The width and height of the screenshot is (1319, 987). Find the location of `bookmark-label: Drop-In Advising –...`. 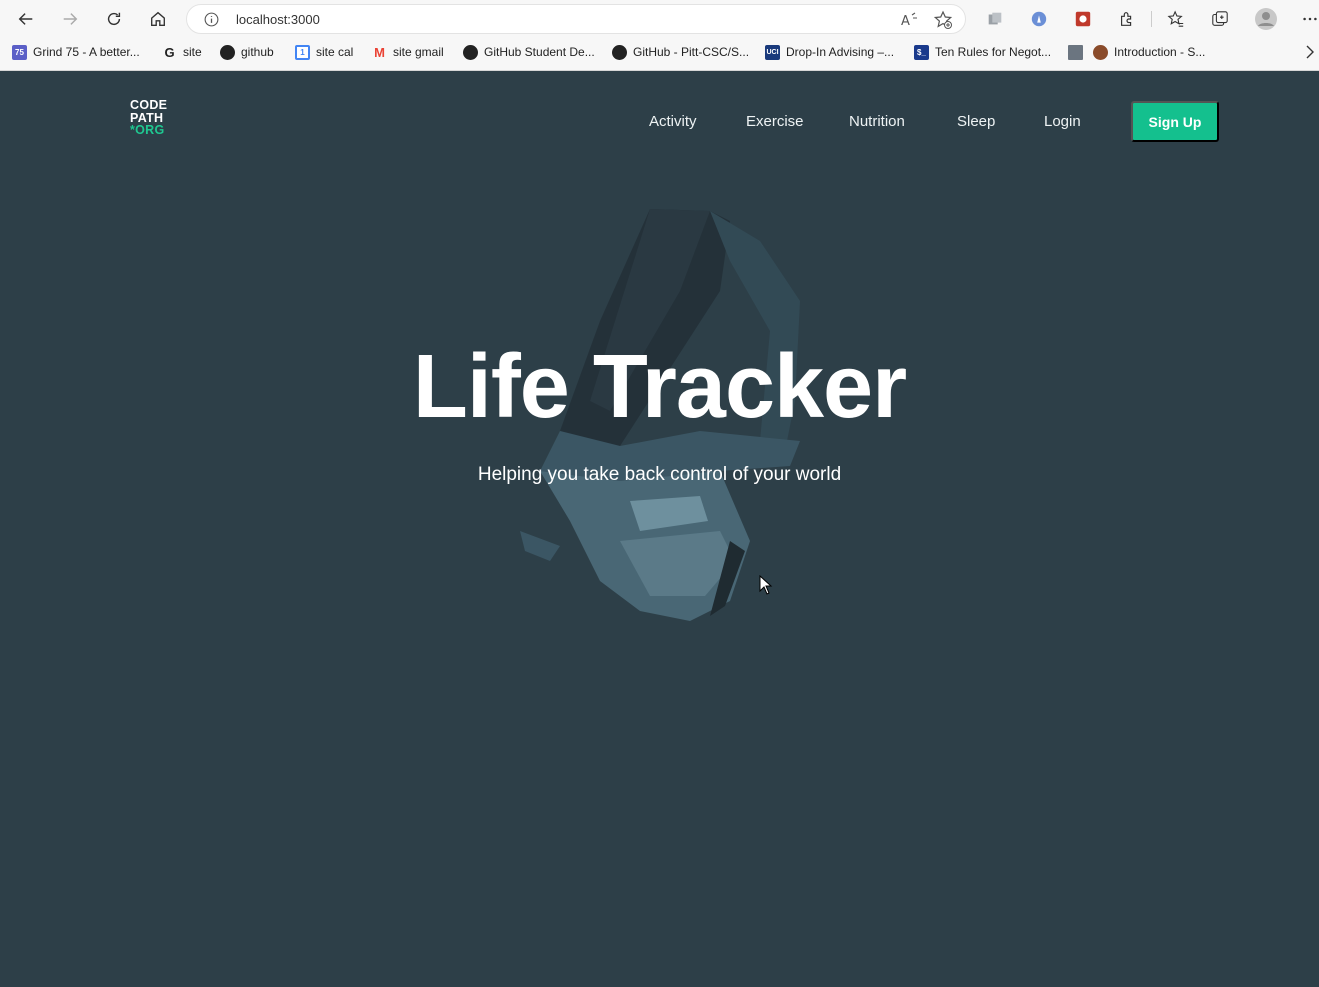

bookmark-label: Drop-In Advising –... is located at coordinates (840, 52).